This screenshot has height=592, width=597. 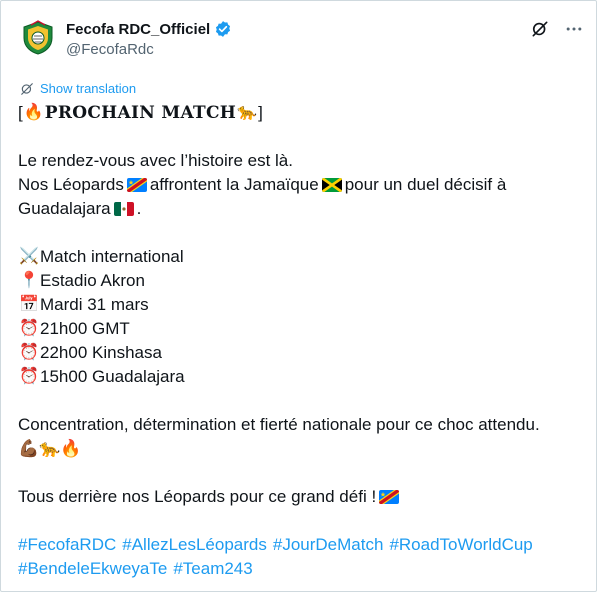 What do you see at coordinates (64, 208) in the screenshot?
I see `post-line-text: Guadalajara` at bounding box center [64, 208].